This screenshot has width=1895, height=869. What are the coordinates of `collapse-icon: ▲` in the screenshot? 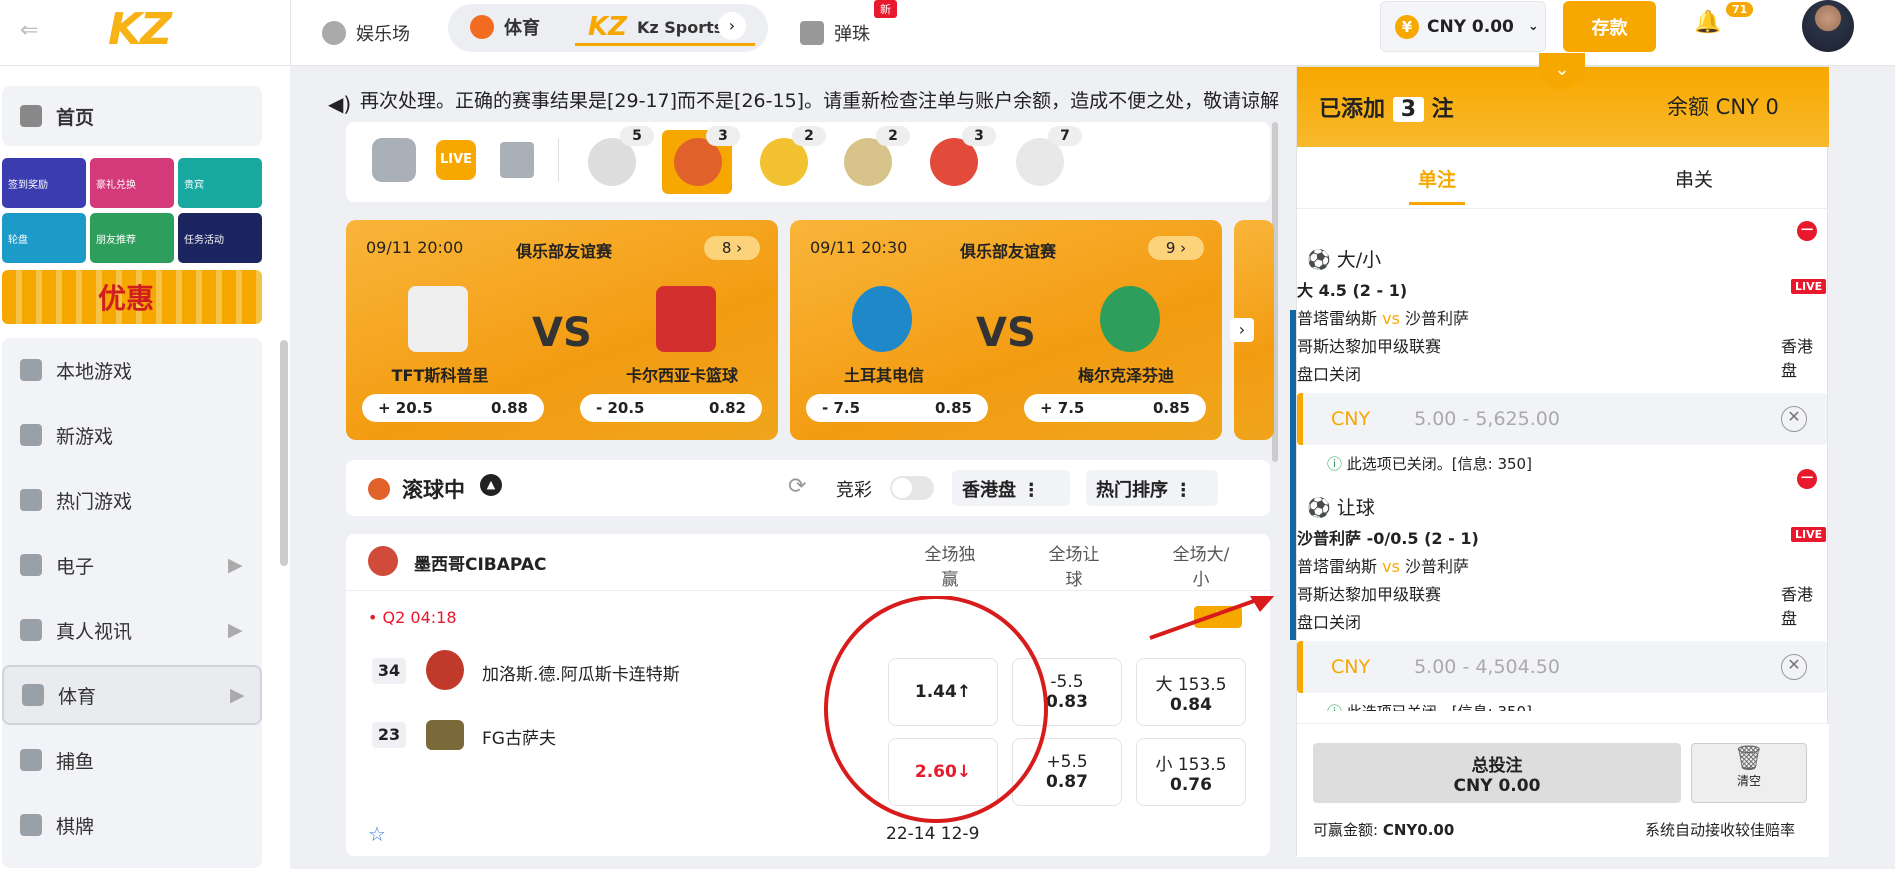 It's located at (491, 485).